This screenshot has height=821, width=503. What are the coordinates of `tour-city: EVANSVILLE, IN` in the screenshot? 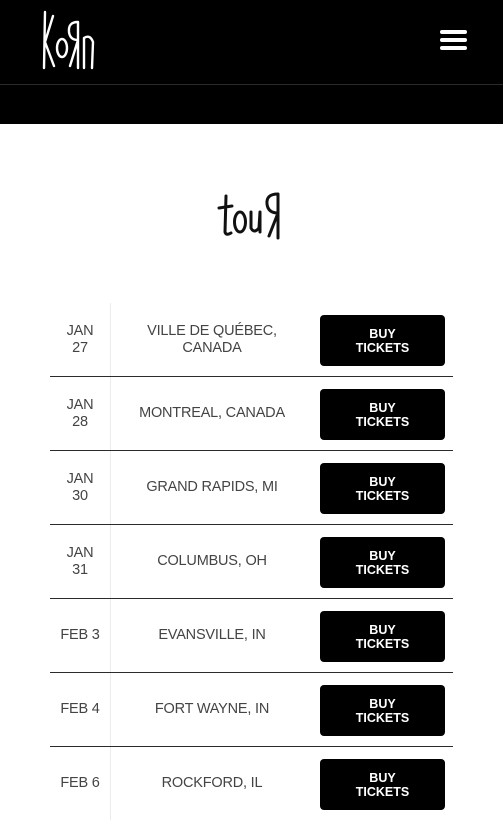 It's located at (212, 635).